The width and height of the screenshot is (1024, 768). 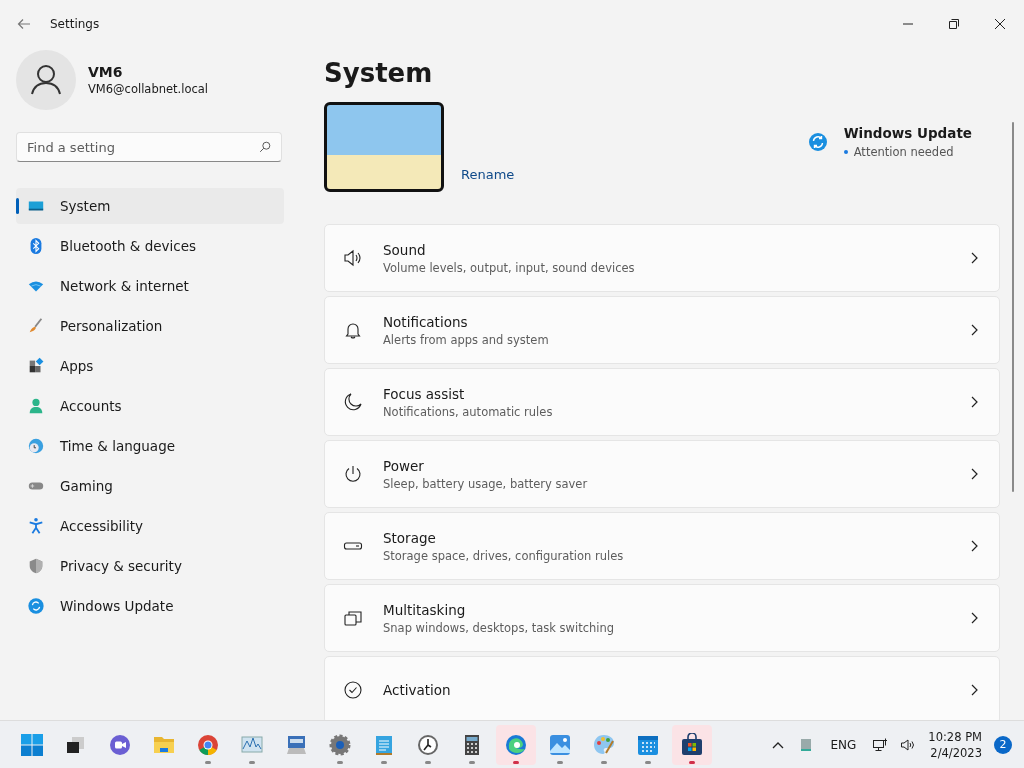 I want to click on sidebar-item: Personalization, so click(x=150, y=326).